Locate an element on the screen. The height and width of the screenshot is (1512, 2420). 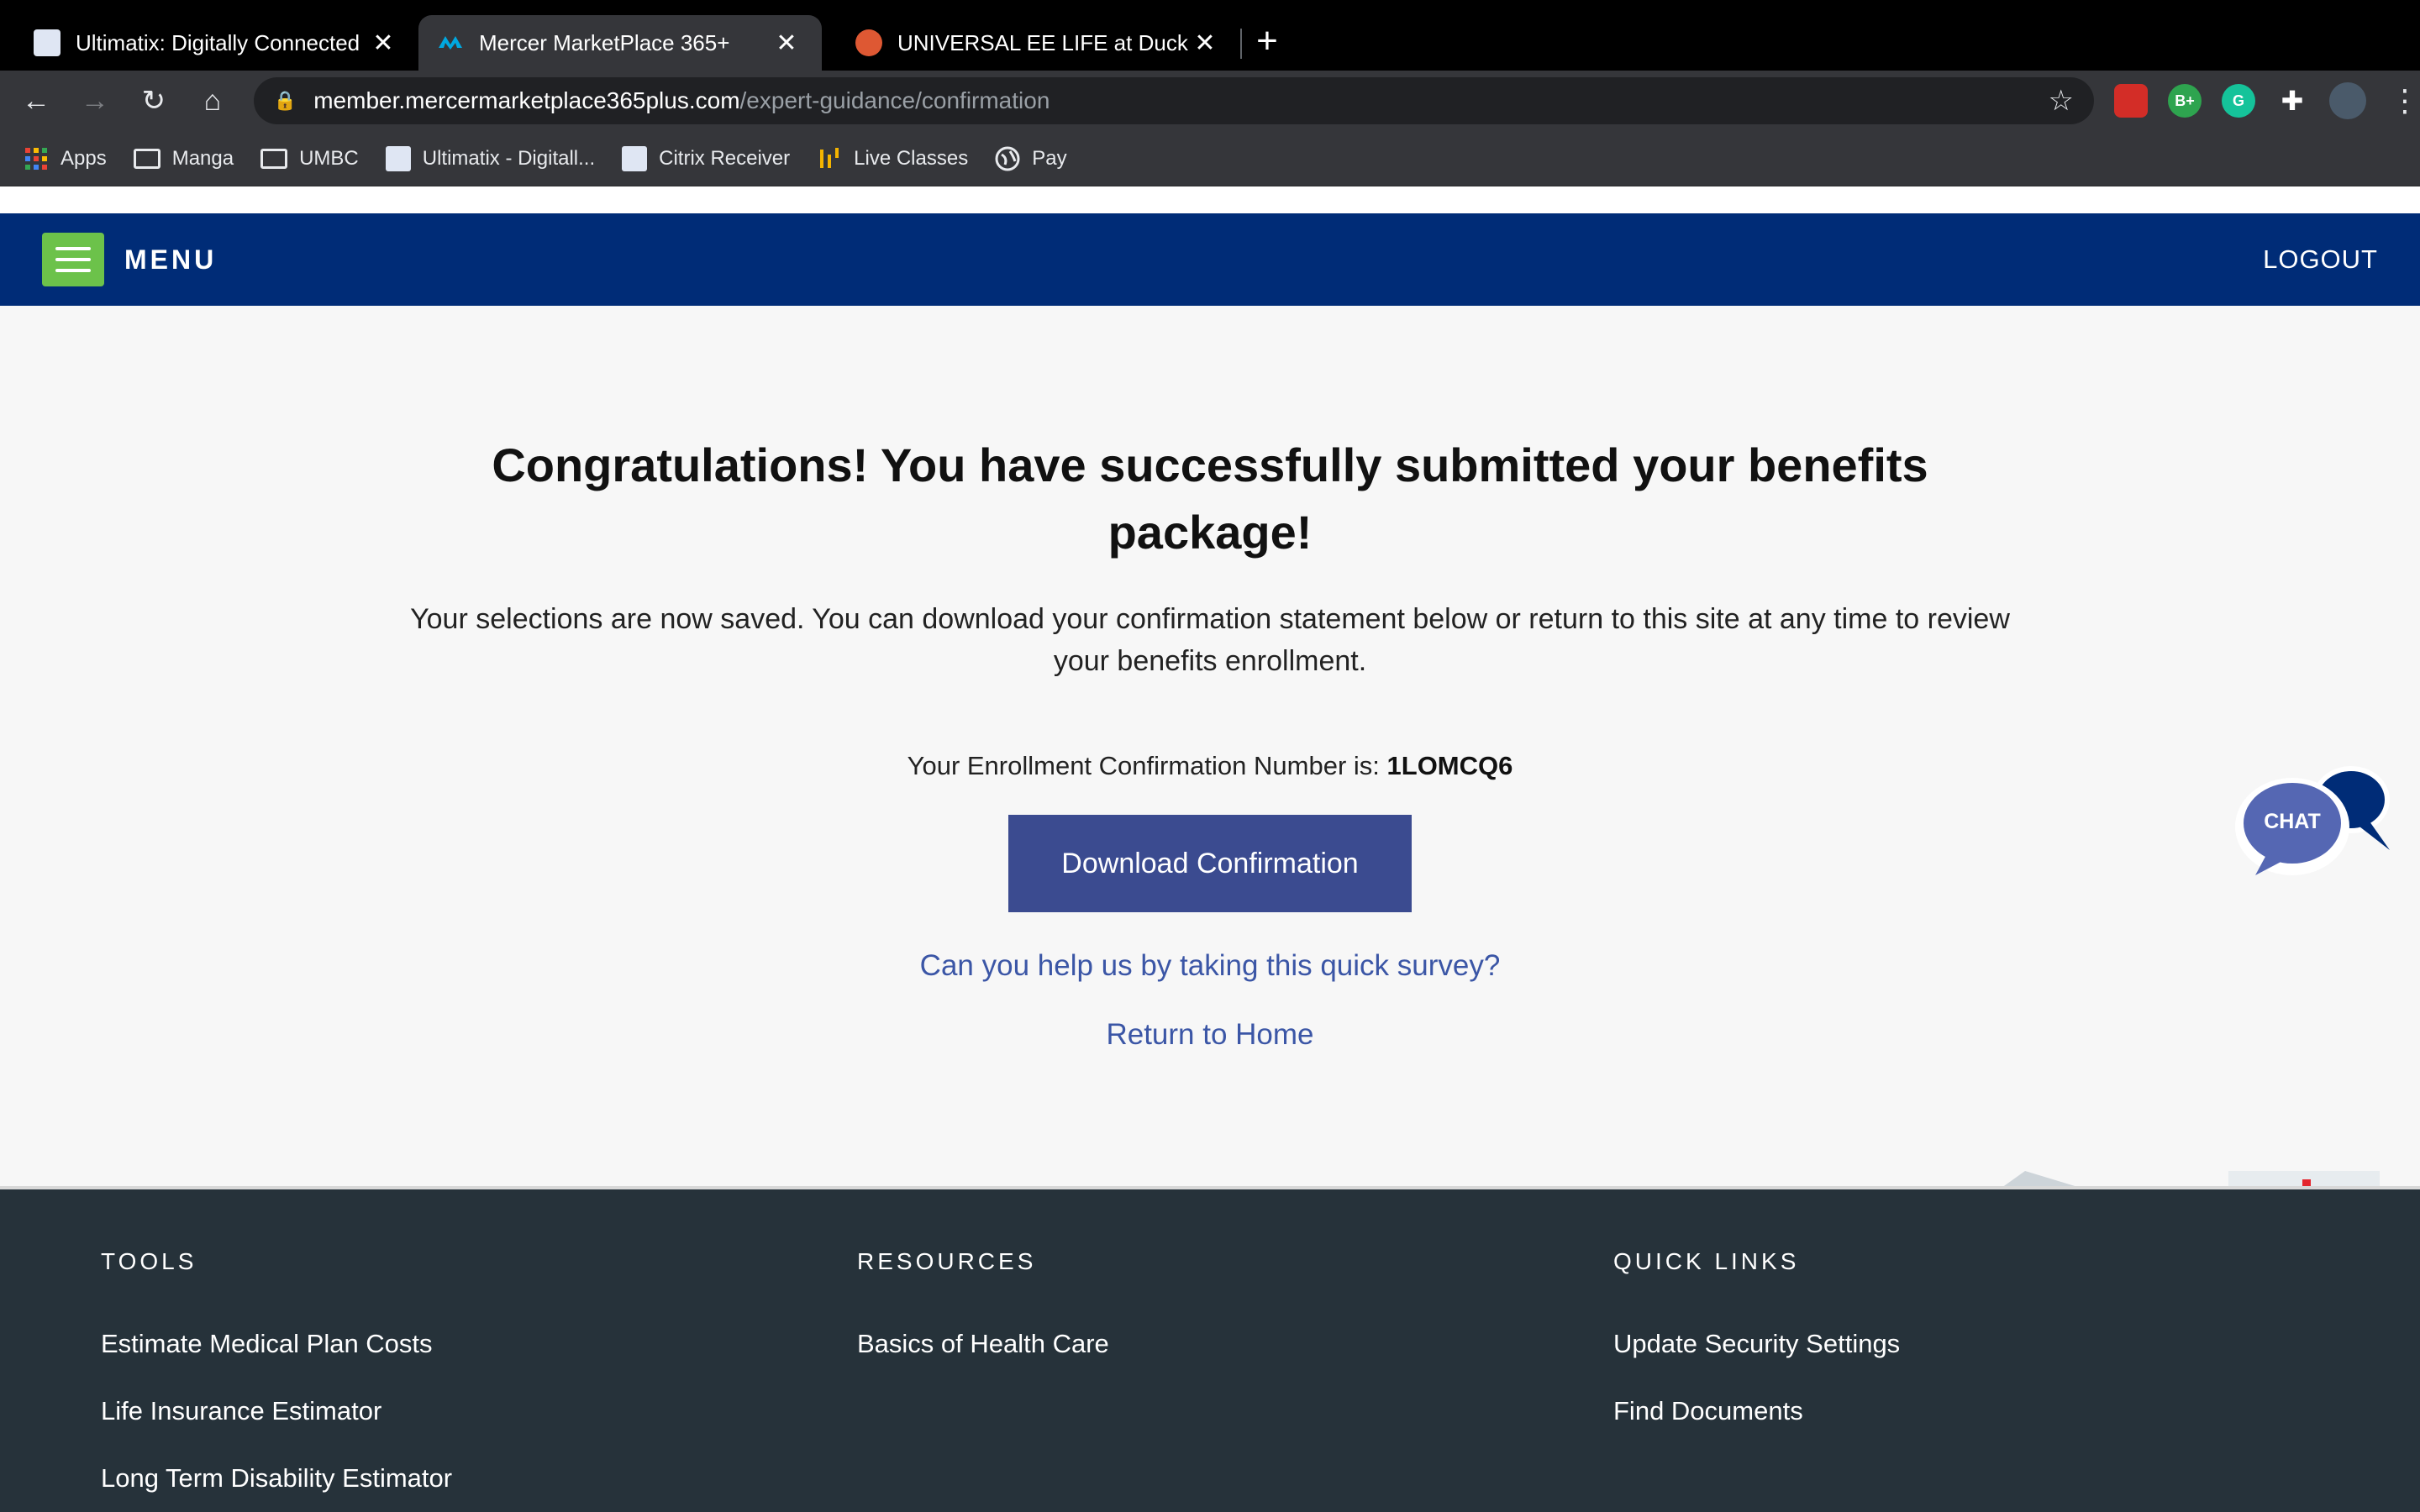
url-path: /expert-guidance/confirmation is located at coordinates (895, 100).